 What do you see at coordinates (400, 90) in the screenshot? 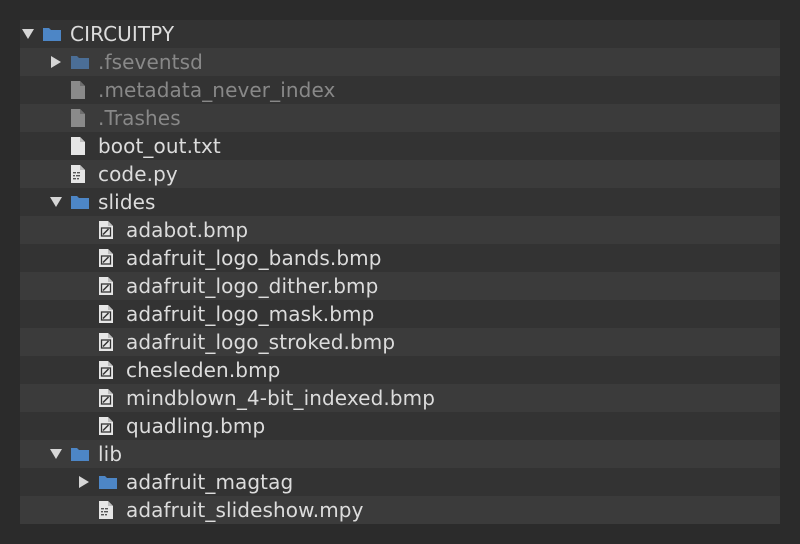
I see `tree-file-row: .metadata_never_index` at bounding box center [400, 90].